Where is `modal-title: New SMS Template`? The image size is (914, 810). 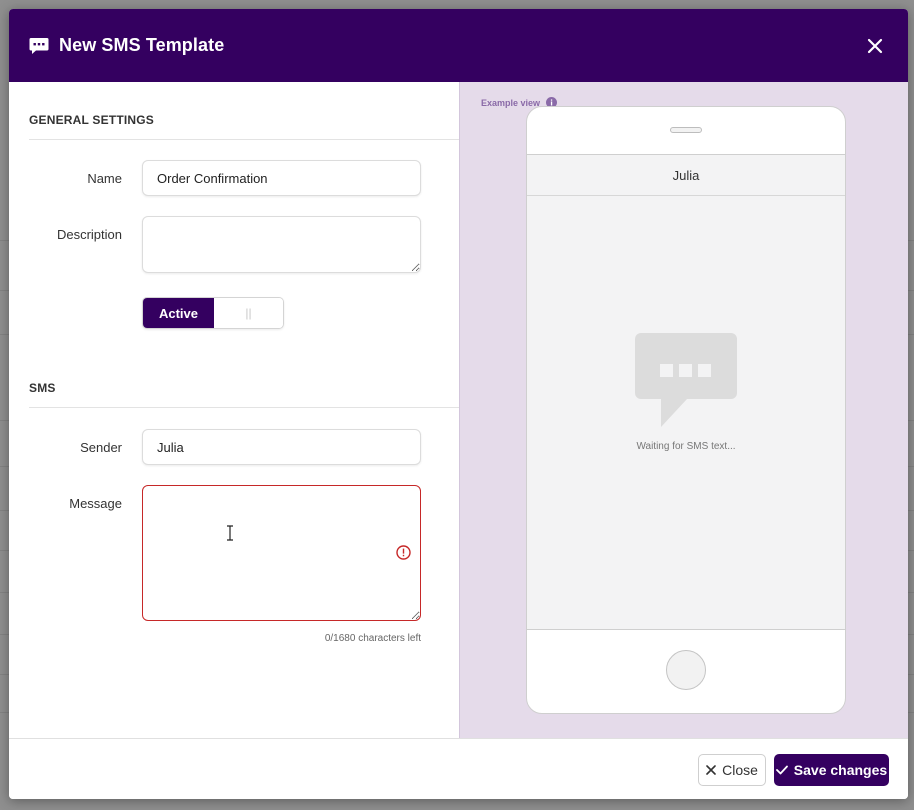
modal-title: New SMS Template is located at coordinates (142, 45).